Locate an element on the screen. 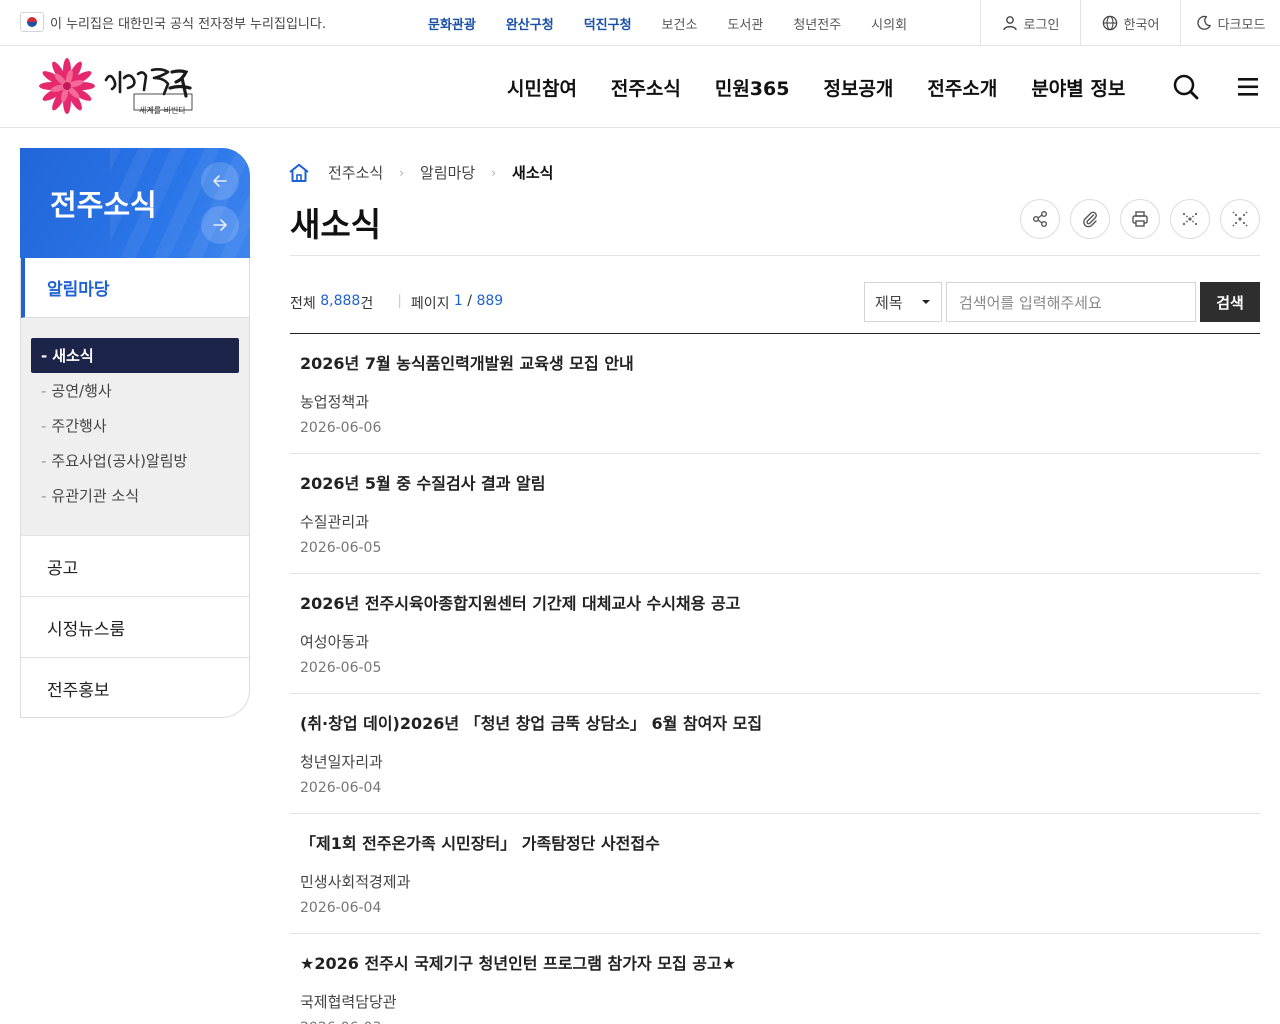 The height and width of the screenshot is (1024, 1280). share-button is located at coordinates (1040, 219).